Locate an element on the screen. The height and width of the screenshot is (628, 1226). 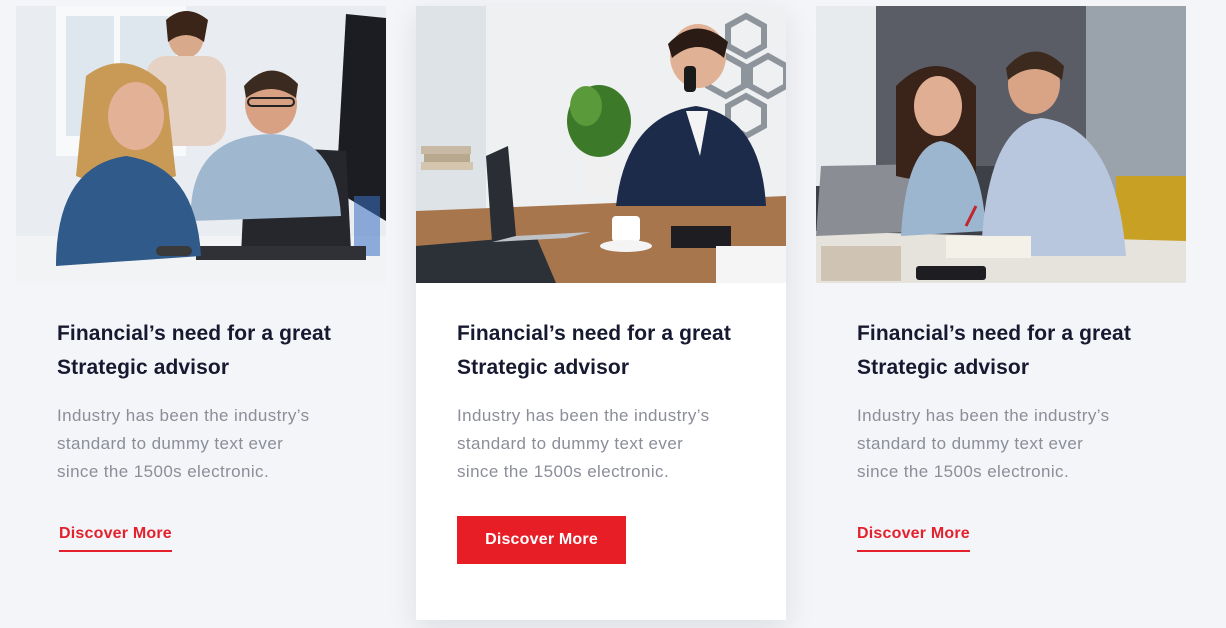
colleagues-photo-icon is located at coordinates (1001, 144).